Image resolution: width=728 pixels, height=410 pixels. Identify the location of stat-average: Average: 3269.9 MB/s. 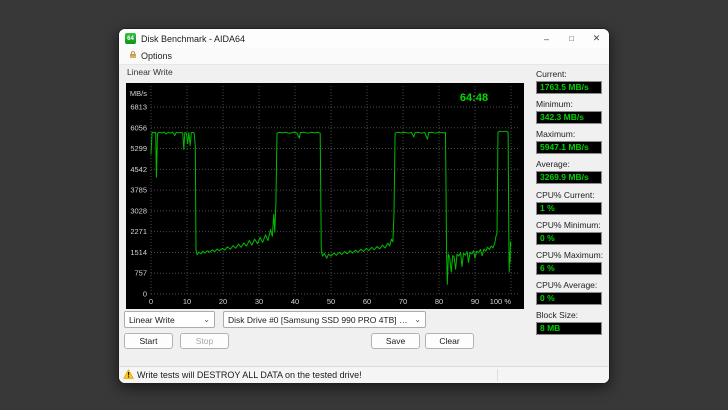
(571, 171).